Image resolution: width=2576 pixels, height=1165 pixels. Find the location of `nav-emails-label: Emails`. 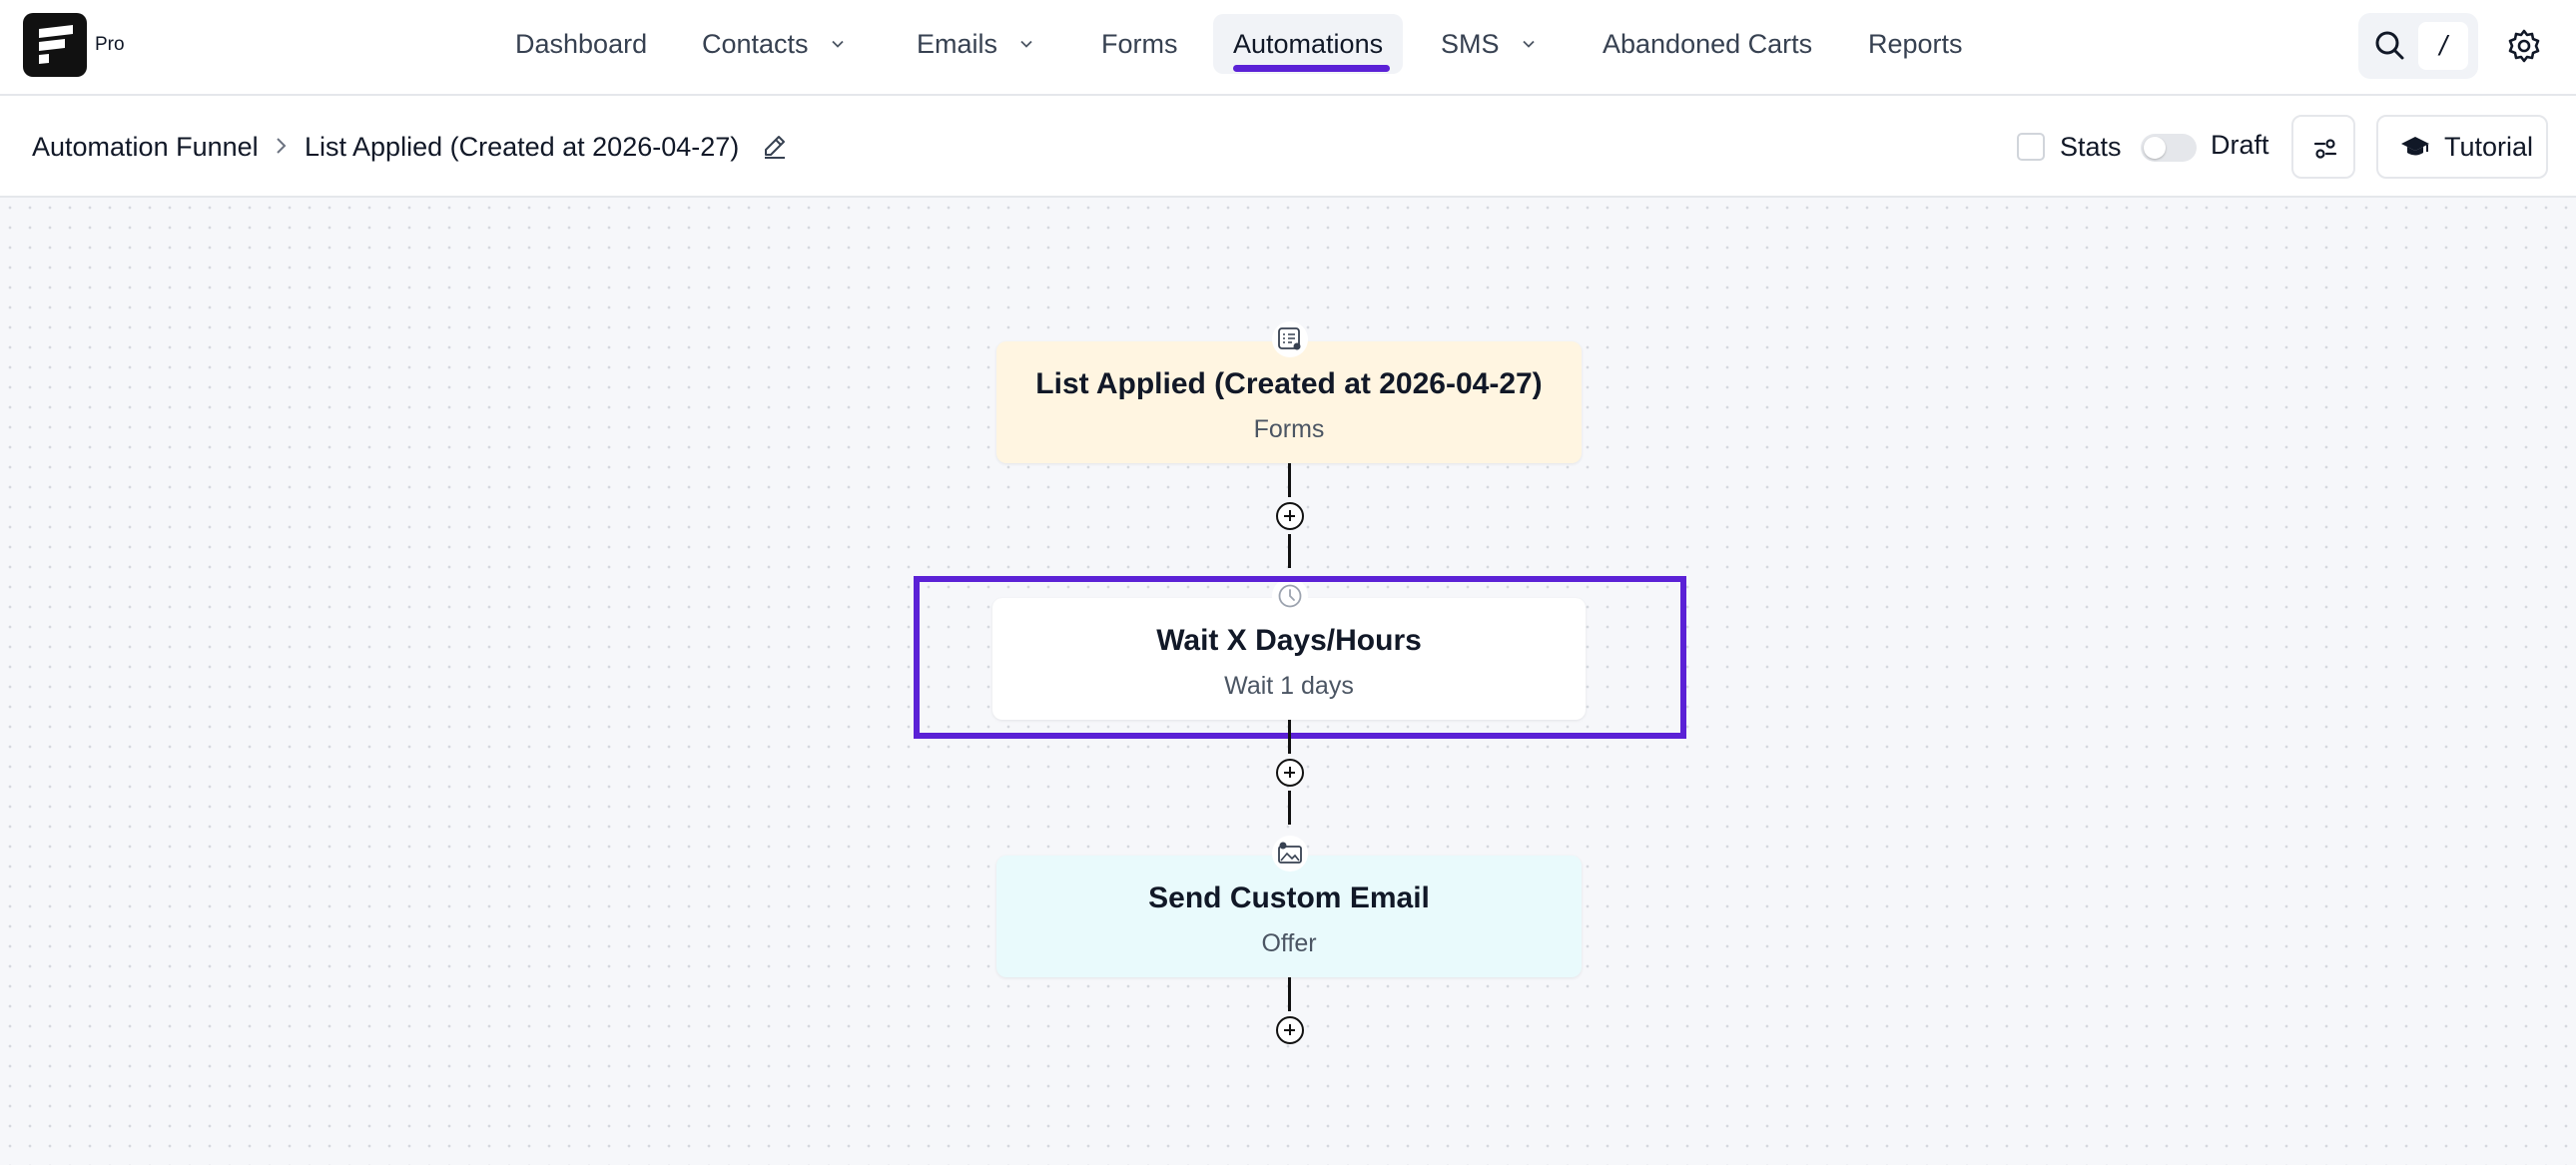

nav-emails-label: Emails is located at coordinates (957, 43).